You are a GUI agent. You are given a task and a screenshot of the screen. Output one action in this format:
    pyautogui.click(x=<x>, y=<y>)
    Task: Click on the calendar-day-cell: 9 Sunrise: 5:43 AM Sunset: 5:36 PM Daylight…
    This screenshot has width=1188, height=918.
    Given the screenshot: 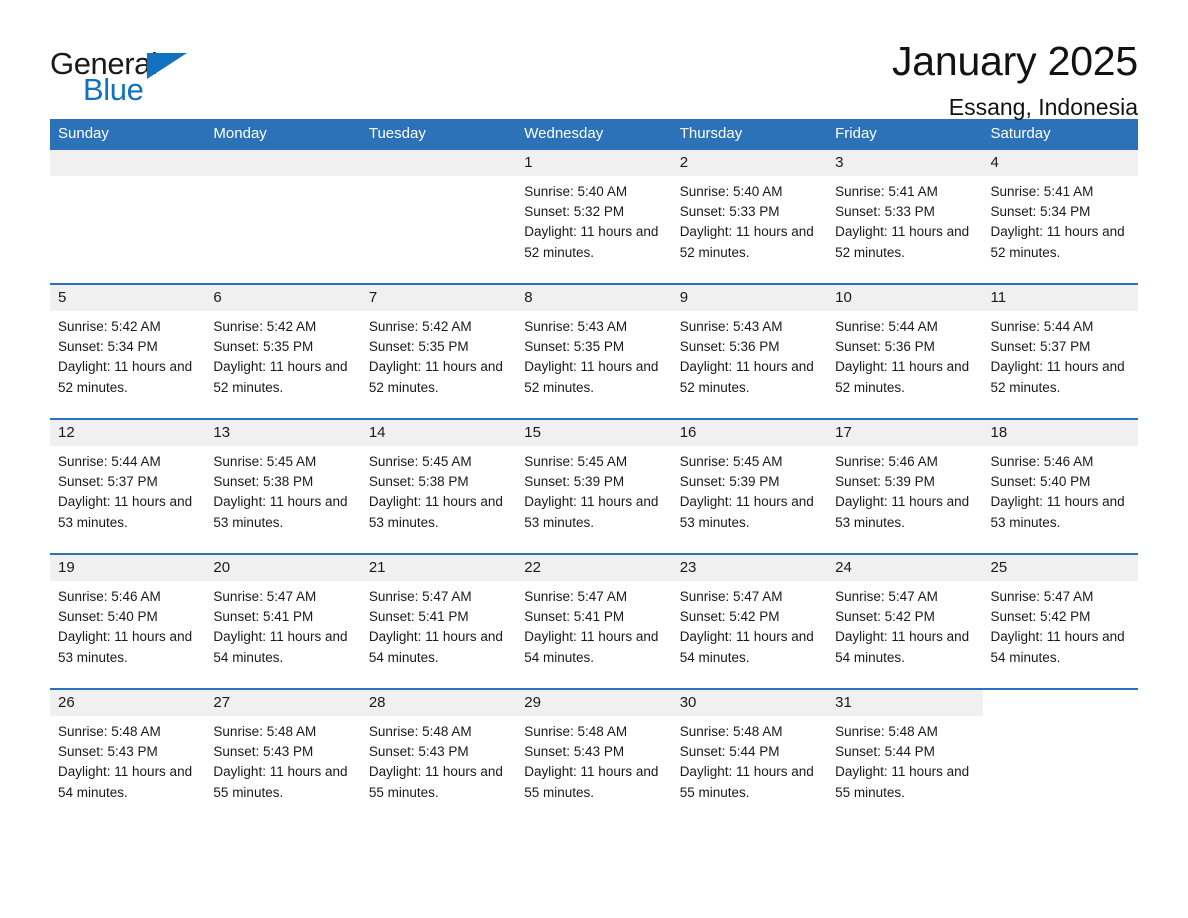 What is the action you would take?
    pyautogui.click(x=749, y=351)
    